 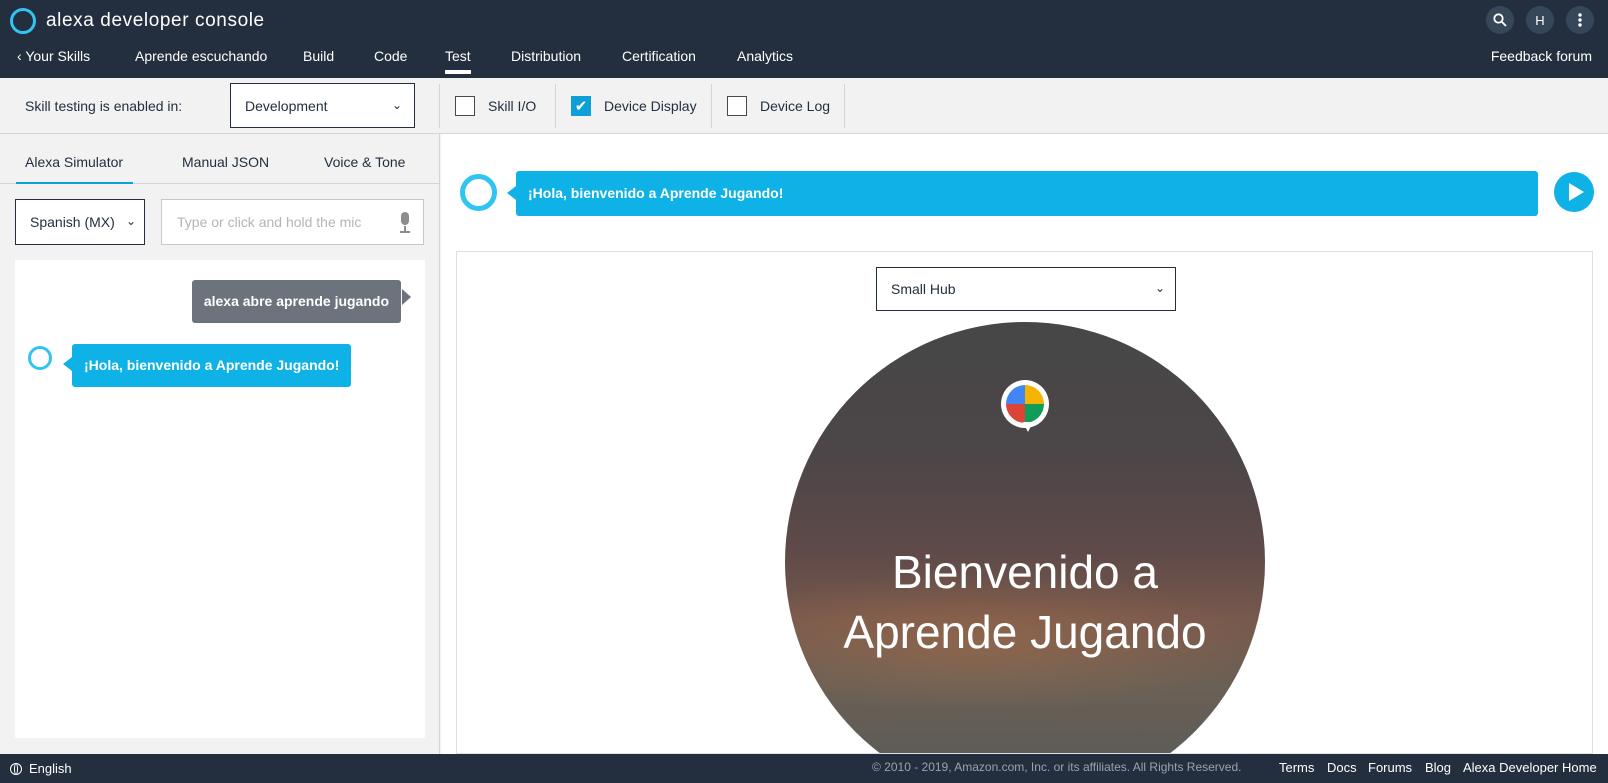 I want to click on header-actions: H, so click(x=1540, y=20).